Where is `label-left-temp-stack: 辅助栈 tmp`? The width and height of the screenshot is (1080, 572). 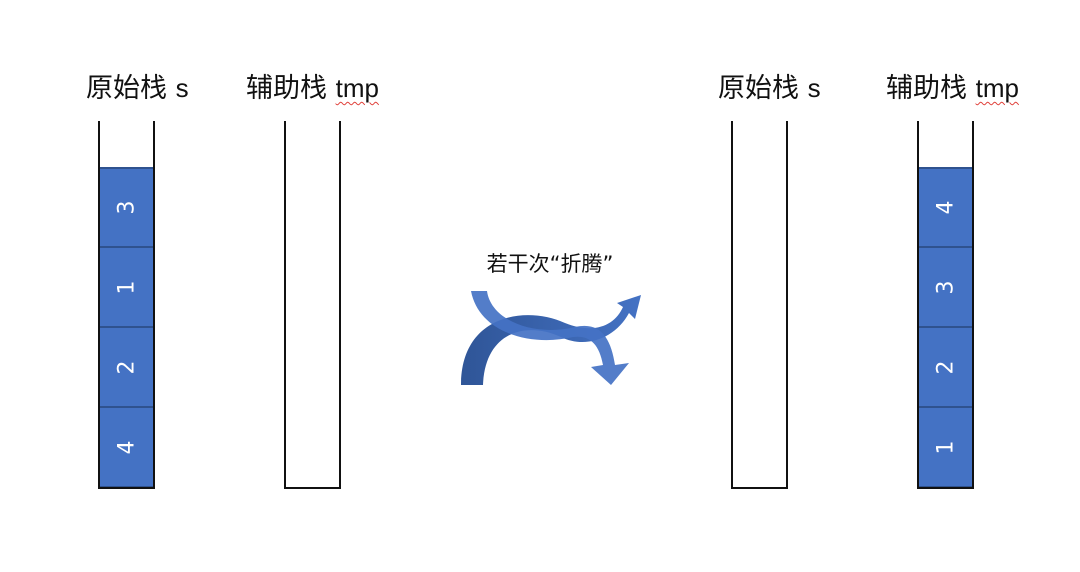
label-left-temp-stack: 辅助栈 tmp is located at coordinates (312, 86).